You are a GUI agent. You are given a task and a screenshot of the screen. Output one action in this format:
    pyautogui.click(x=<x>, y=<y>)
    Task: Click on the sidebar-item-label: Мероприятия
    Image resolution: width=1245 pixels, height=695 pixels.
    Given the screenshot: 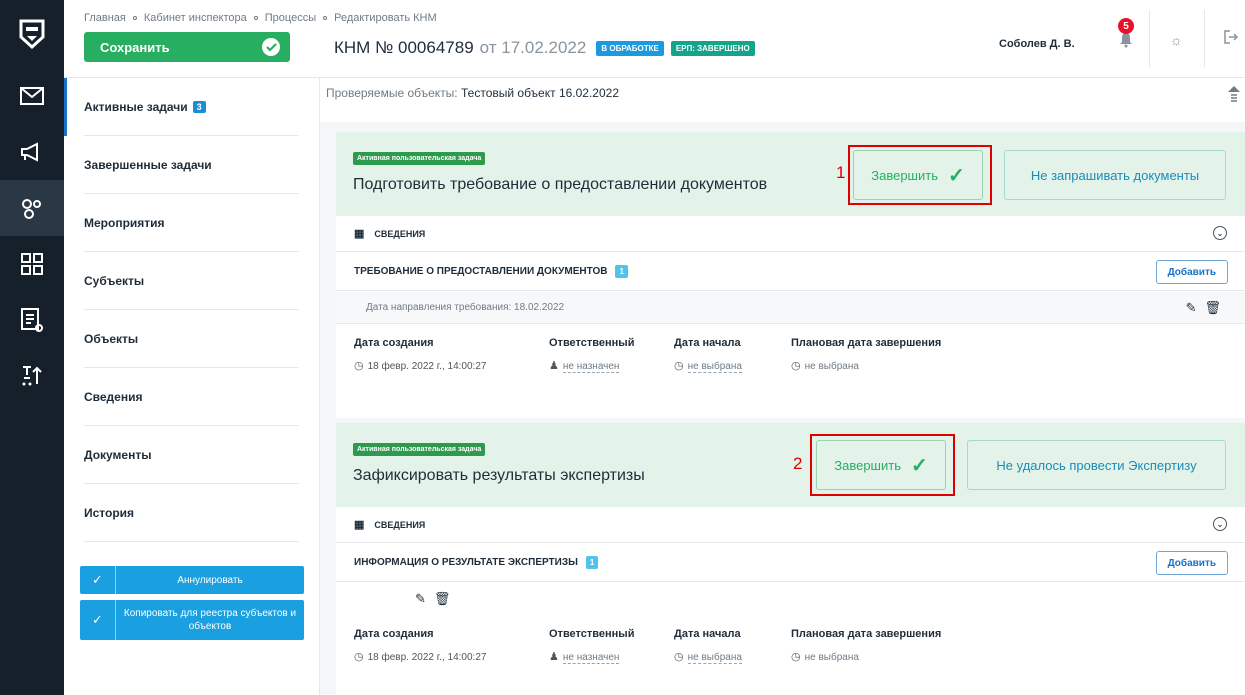 What is the action you would take?
    pyautogui.click(x=124, y=222)
    